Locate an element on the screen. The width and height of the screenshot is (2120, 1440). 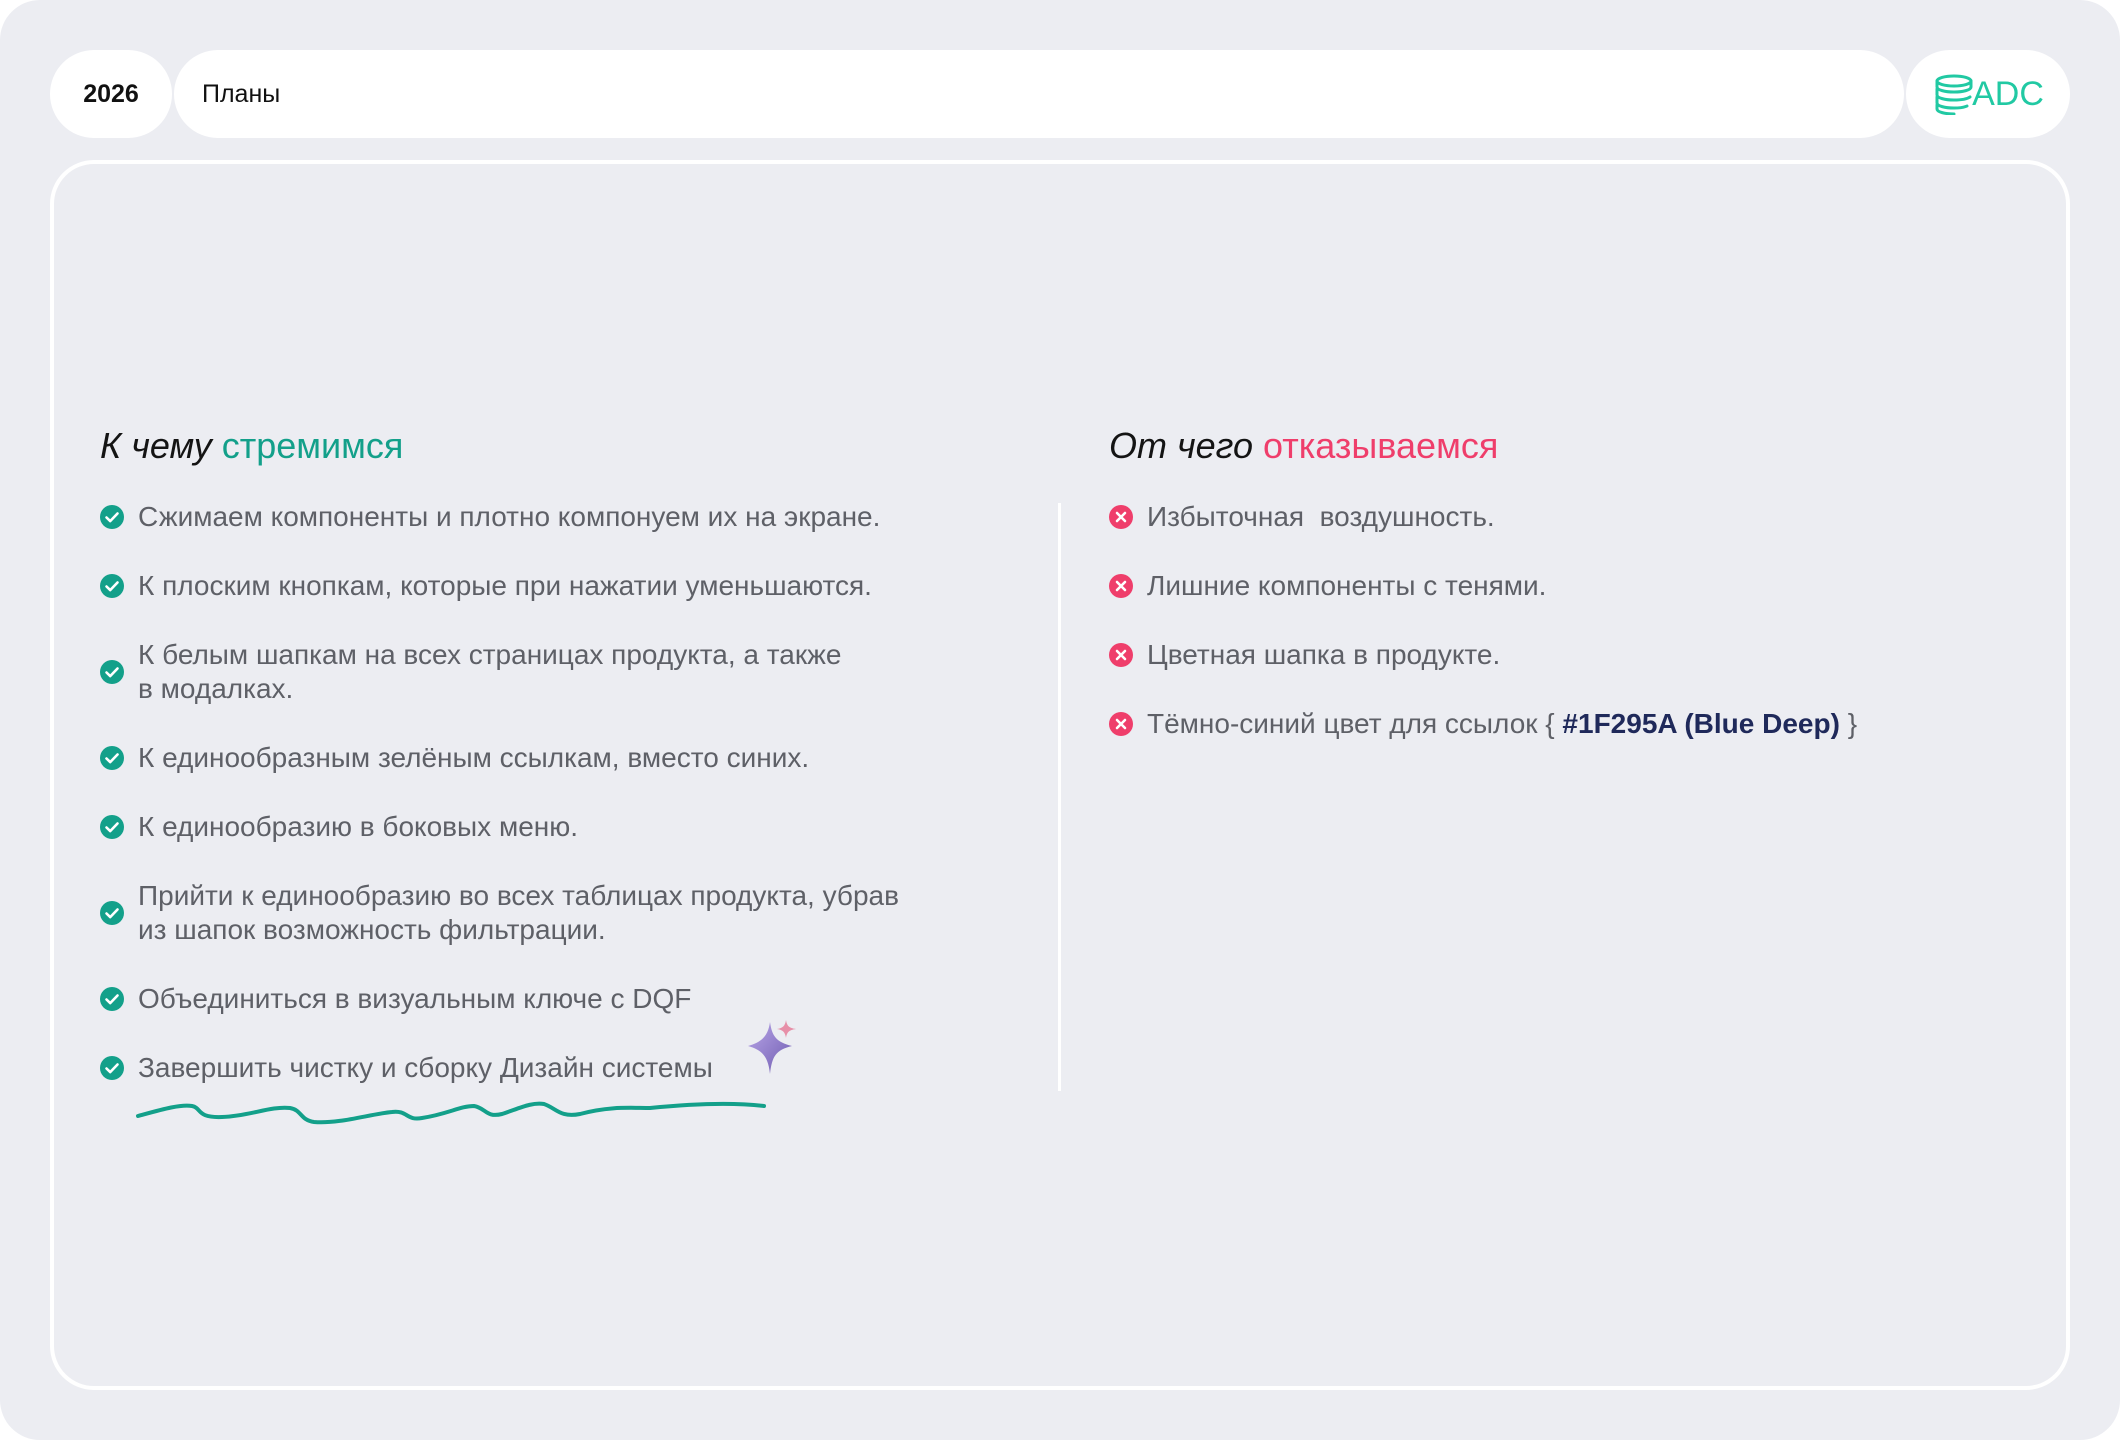
year-label: 2026 is located at coordinates (111, 93).